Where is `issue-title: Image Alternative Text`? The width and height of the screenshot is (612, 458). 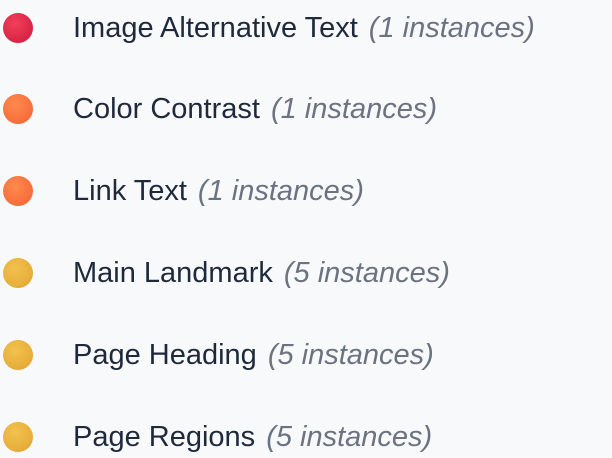 issue-title: Image Alternative Text is located at coordinates (215, 28).